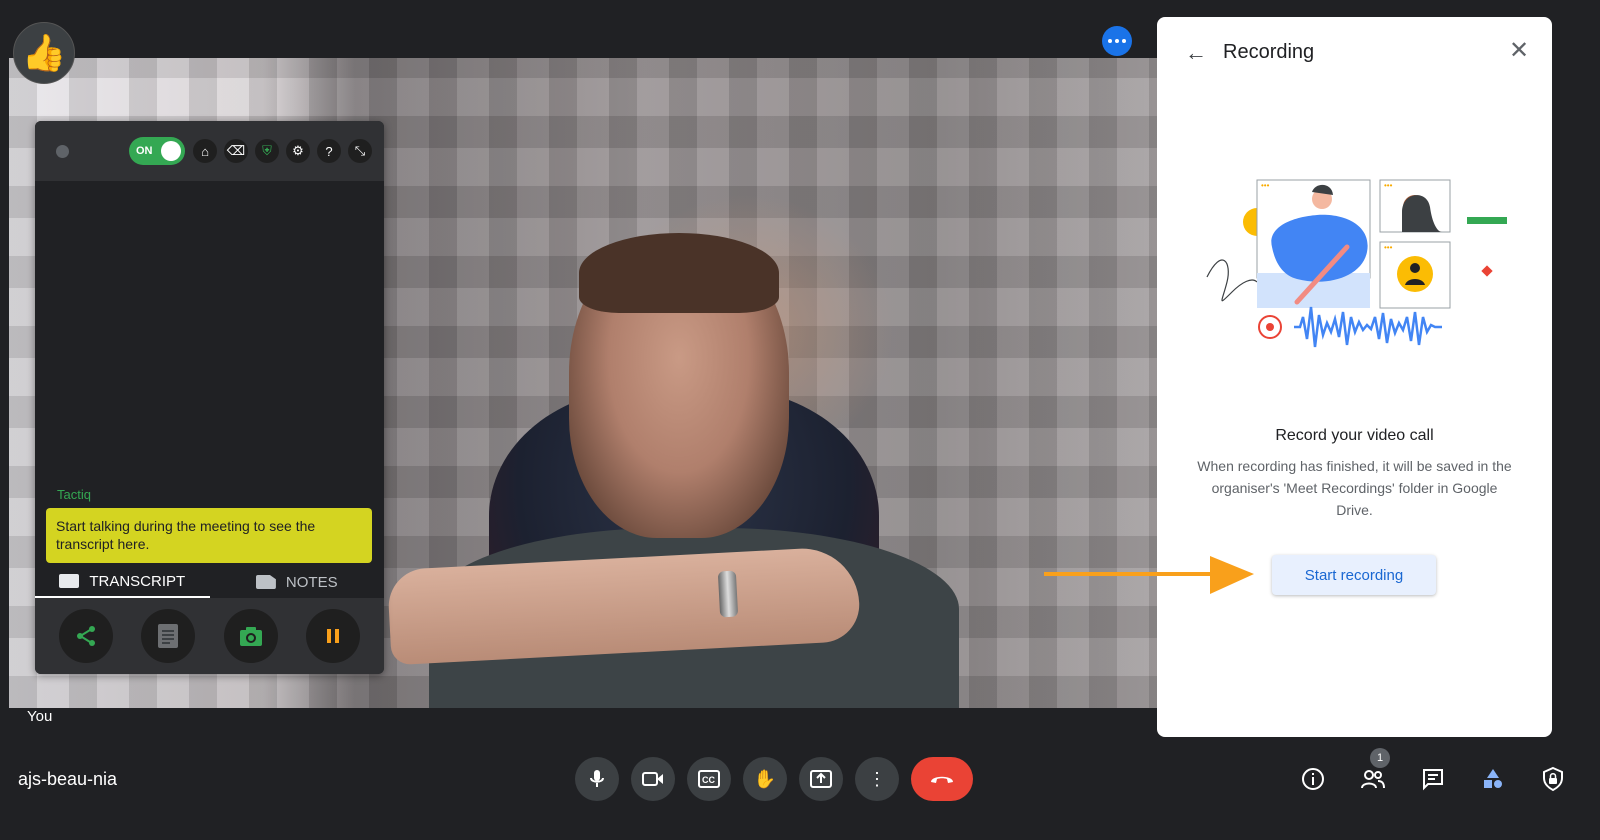  Describe the element at coordinates (1521, 51) in the screenshot. I see `close-icon: ✕` at that location.